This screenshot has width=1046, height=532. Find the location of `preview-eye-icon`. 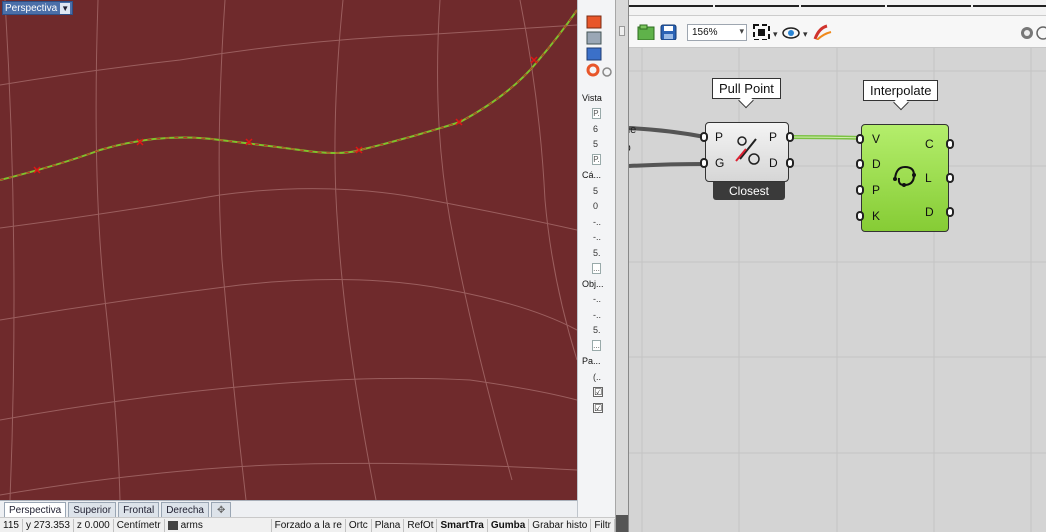

preview-eye-icon is located at coordinates (791, 33).